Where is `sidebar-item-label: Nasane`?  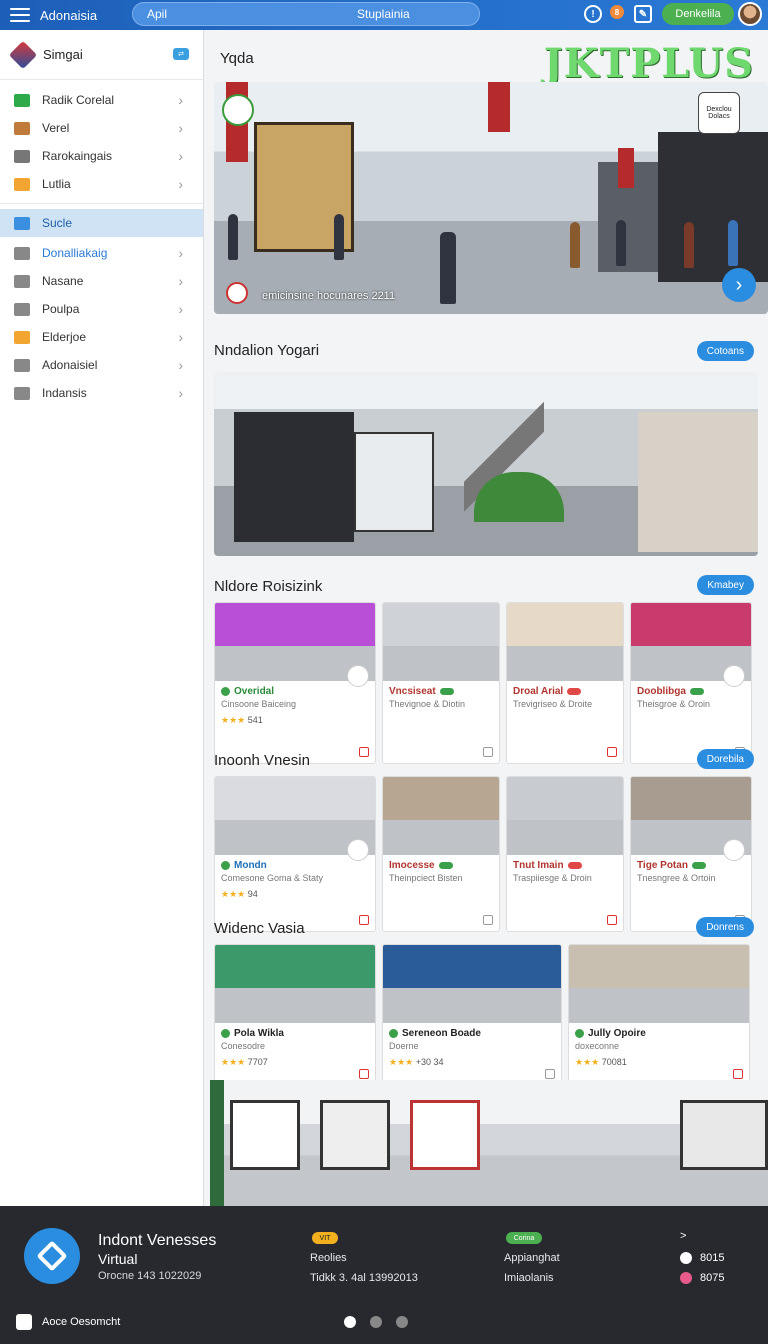 sidebar-item-label: Nasane is located at coordinates (63, 281).